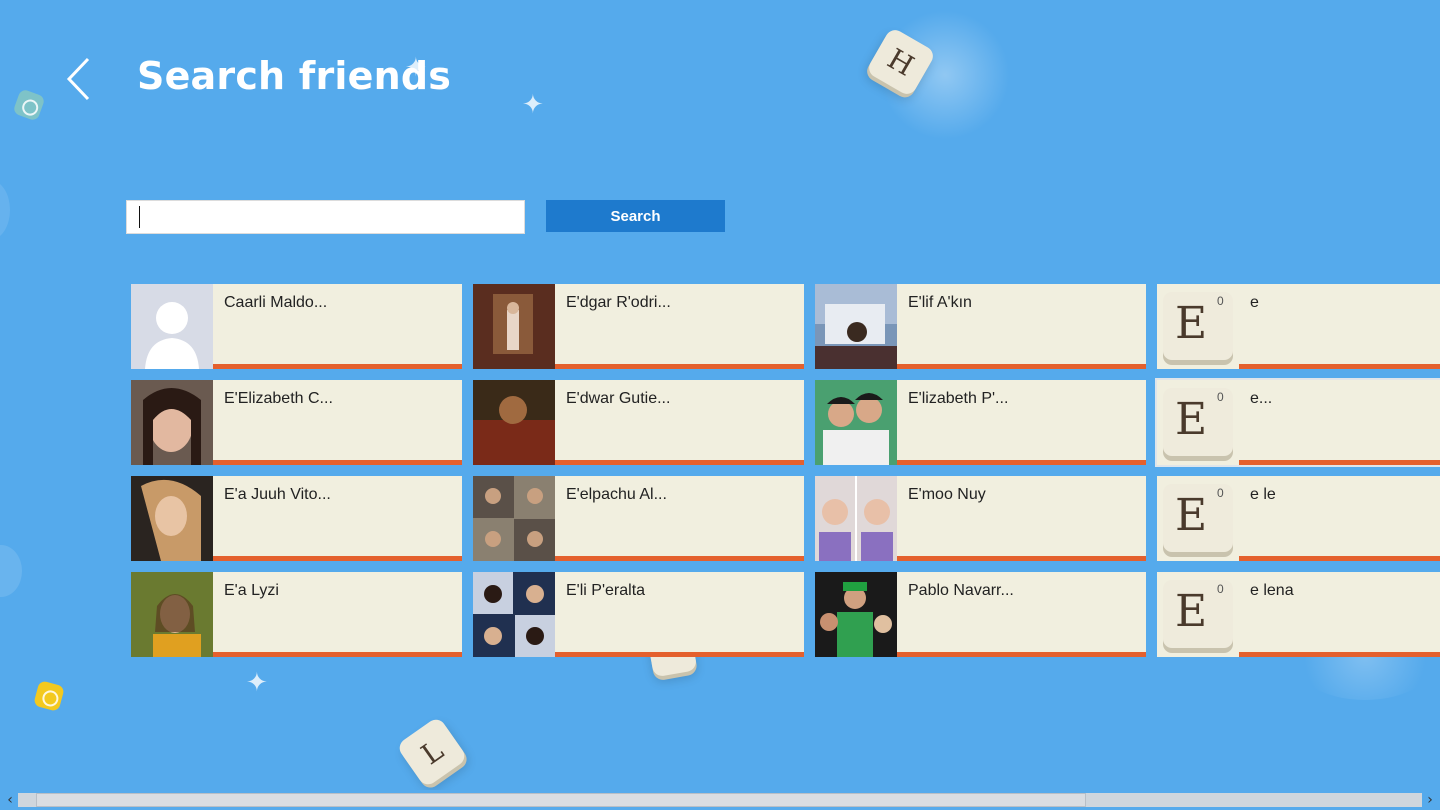  What do you see at coordinates (139, 217) in the screenshot?
I see `text-caret` at bounding box center [139, 217].